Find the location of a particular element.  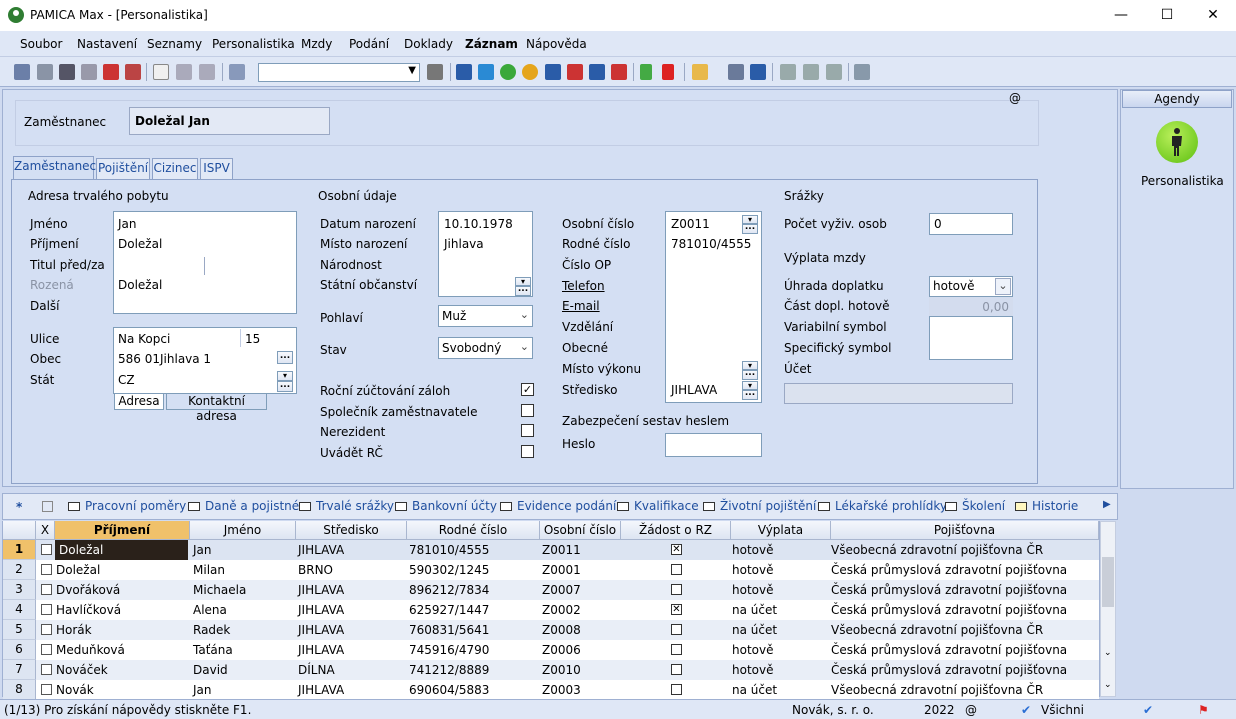

phone-link: Telefon is located at coordinates (583, 286).